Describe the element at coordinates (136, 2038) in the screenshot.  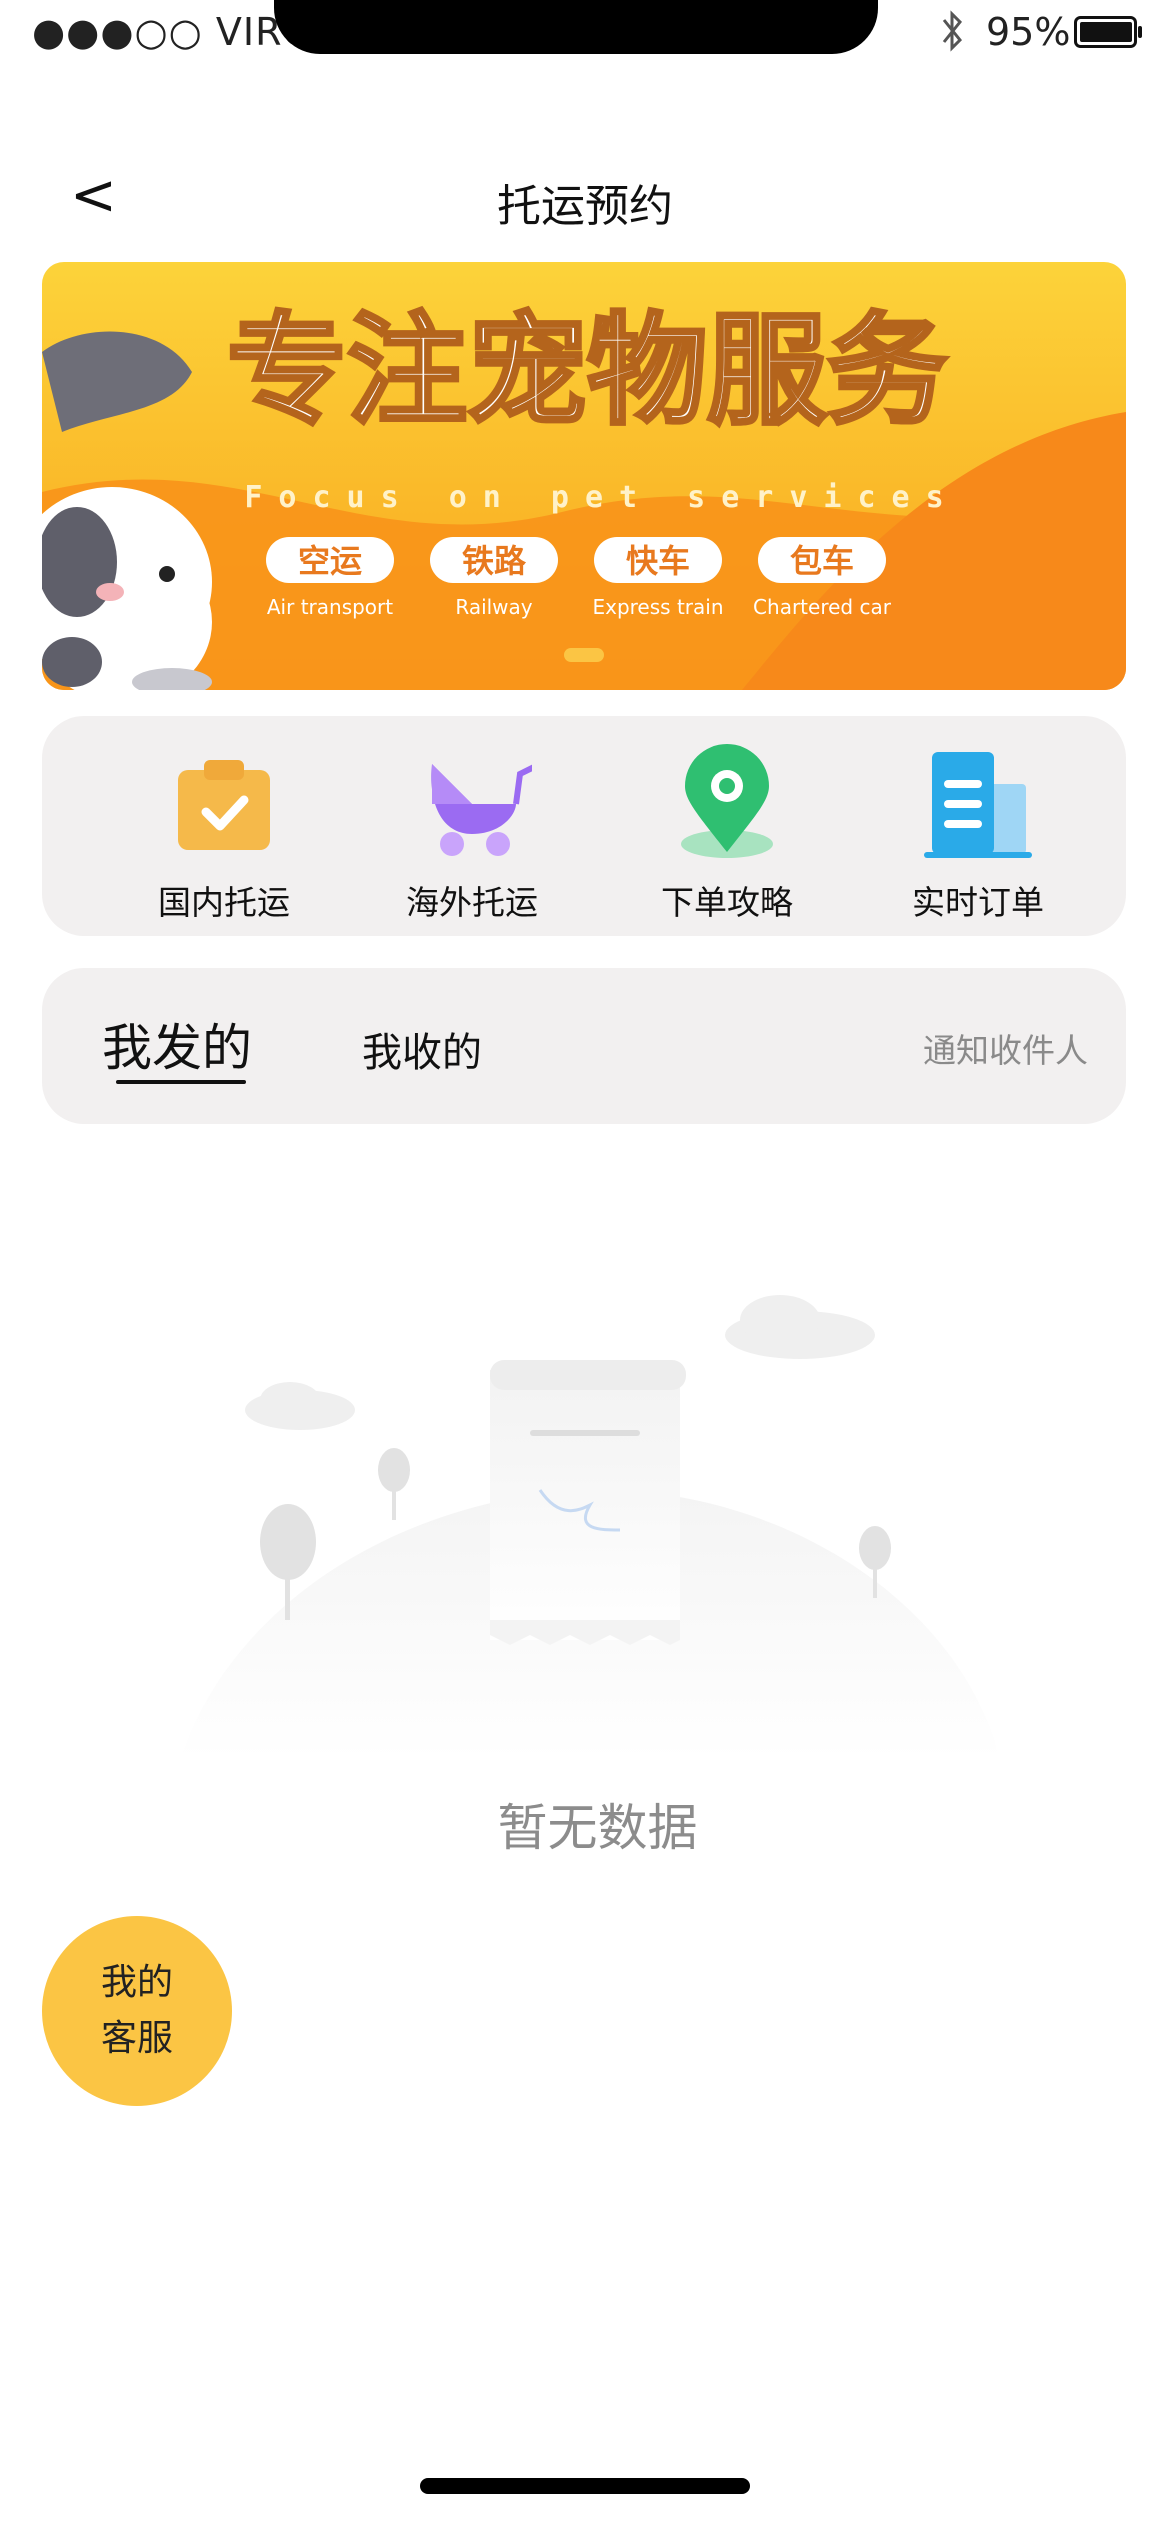
I see `service-label-line2: 客服` at that location.